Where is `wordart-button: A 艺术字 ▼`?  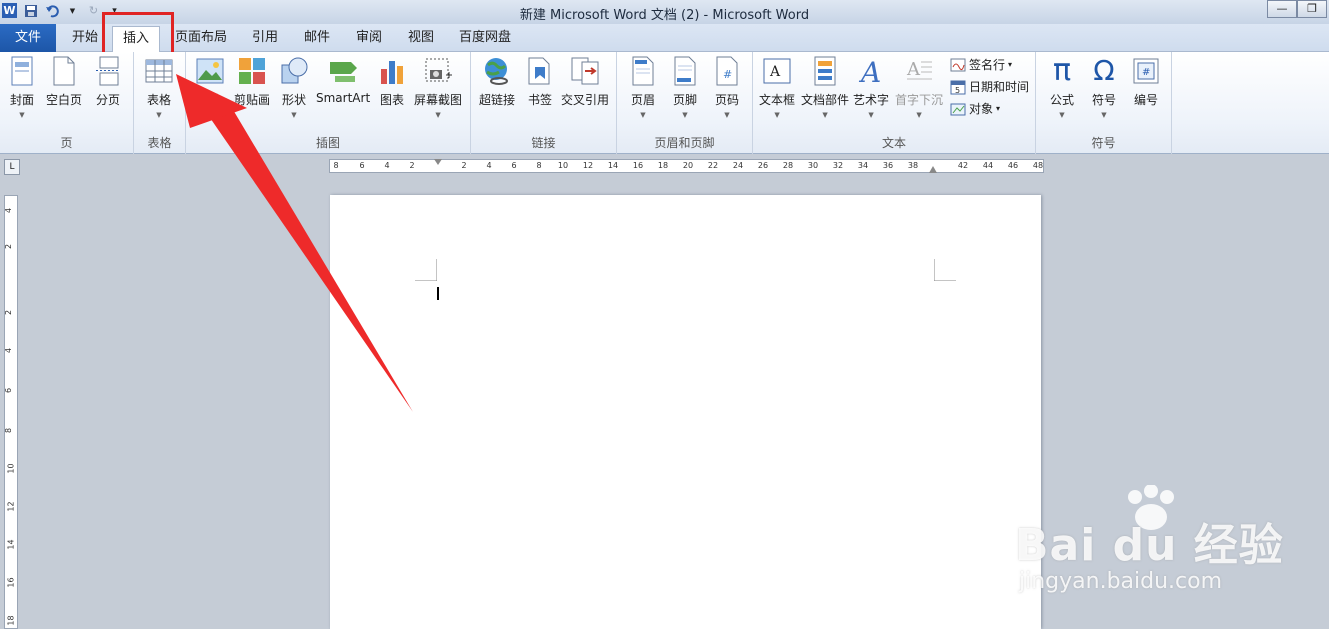 wordart-button: A 艺术字 ▼ is located at coordinates (871, 87).